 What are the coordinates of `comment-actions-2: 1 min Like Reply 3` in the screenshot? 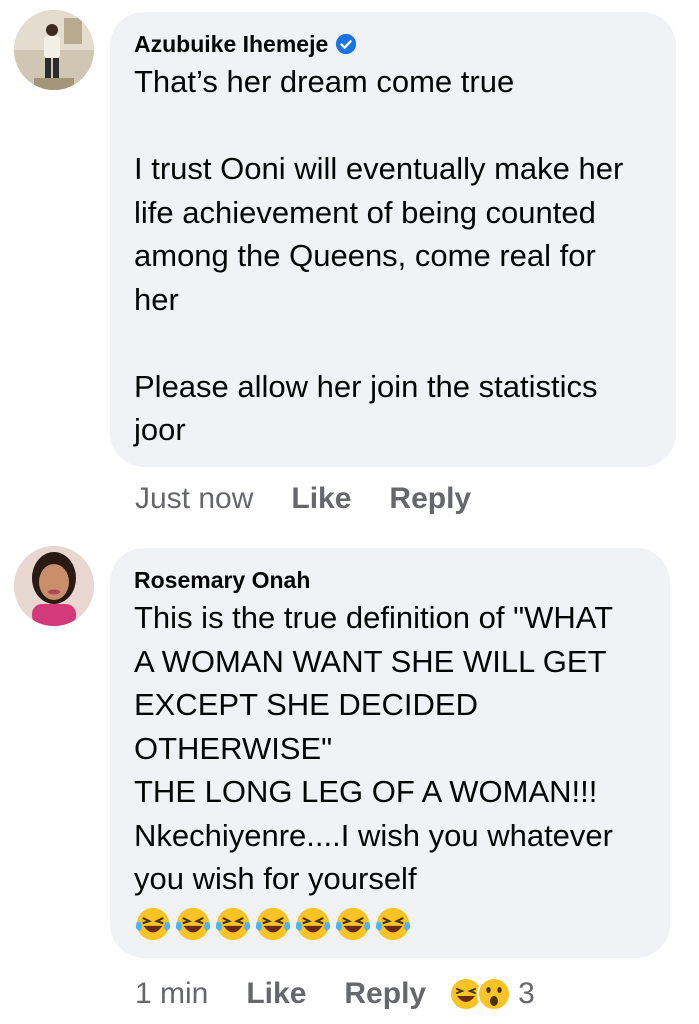 It's located at (335, 994).